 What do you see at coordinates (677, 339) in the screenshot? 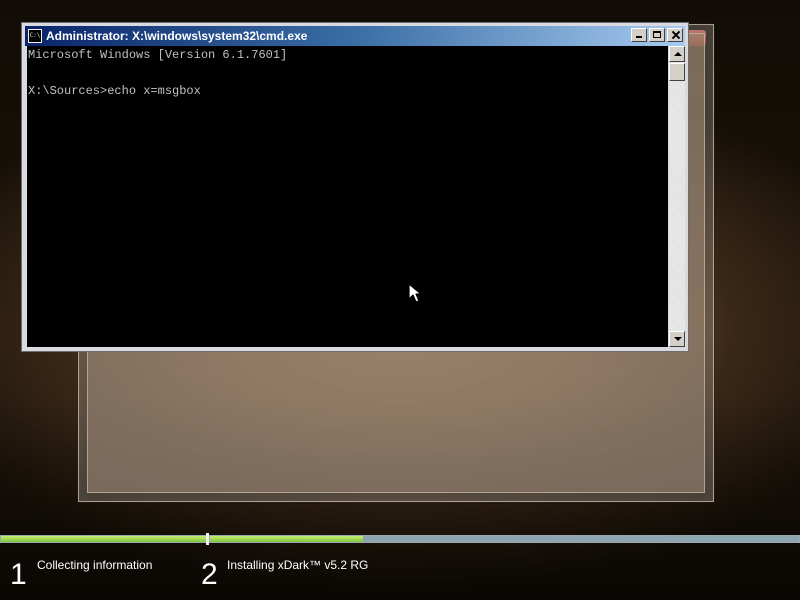
I see `scroll-down-button` at bounding box center [677, 339].